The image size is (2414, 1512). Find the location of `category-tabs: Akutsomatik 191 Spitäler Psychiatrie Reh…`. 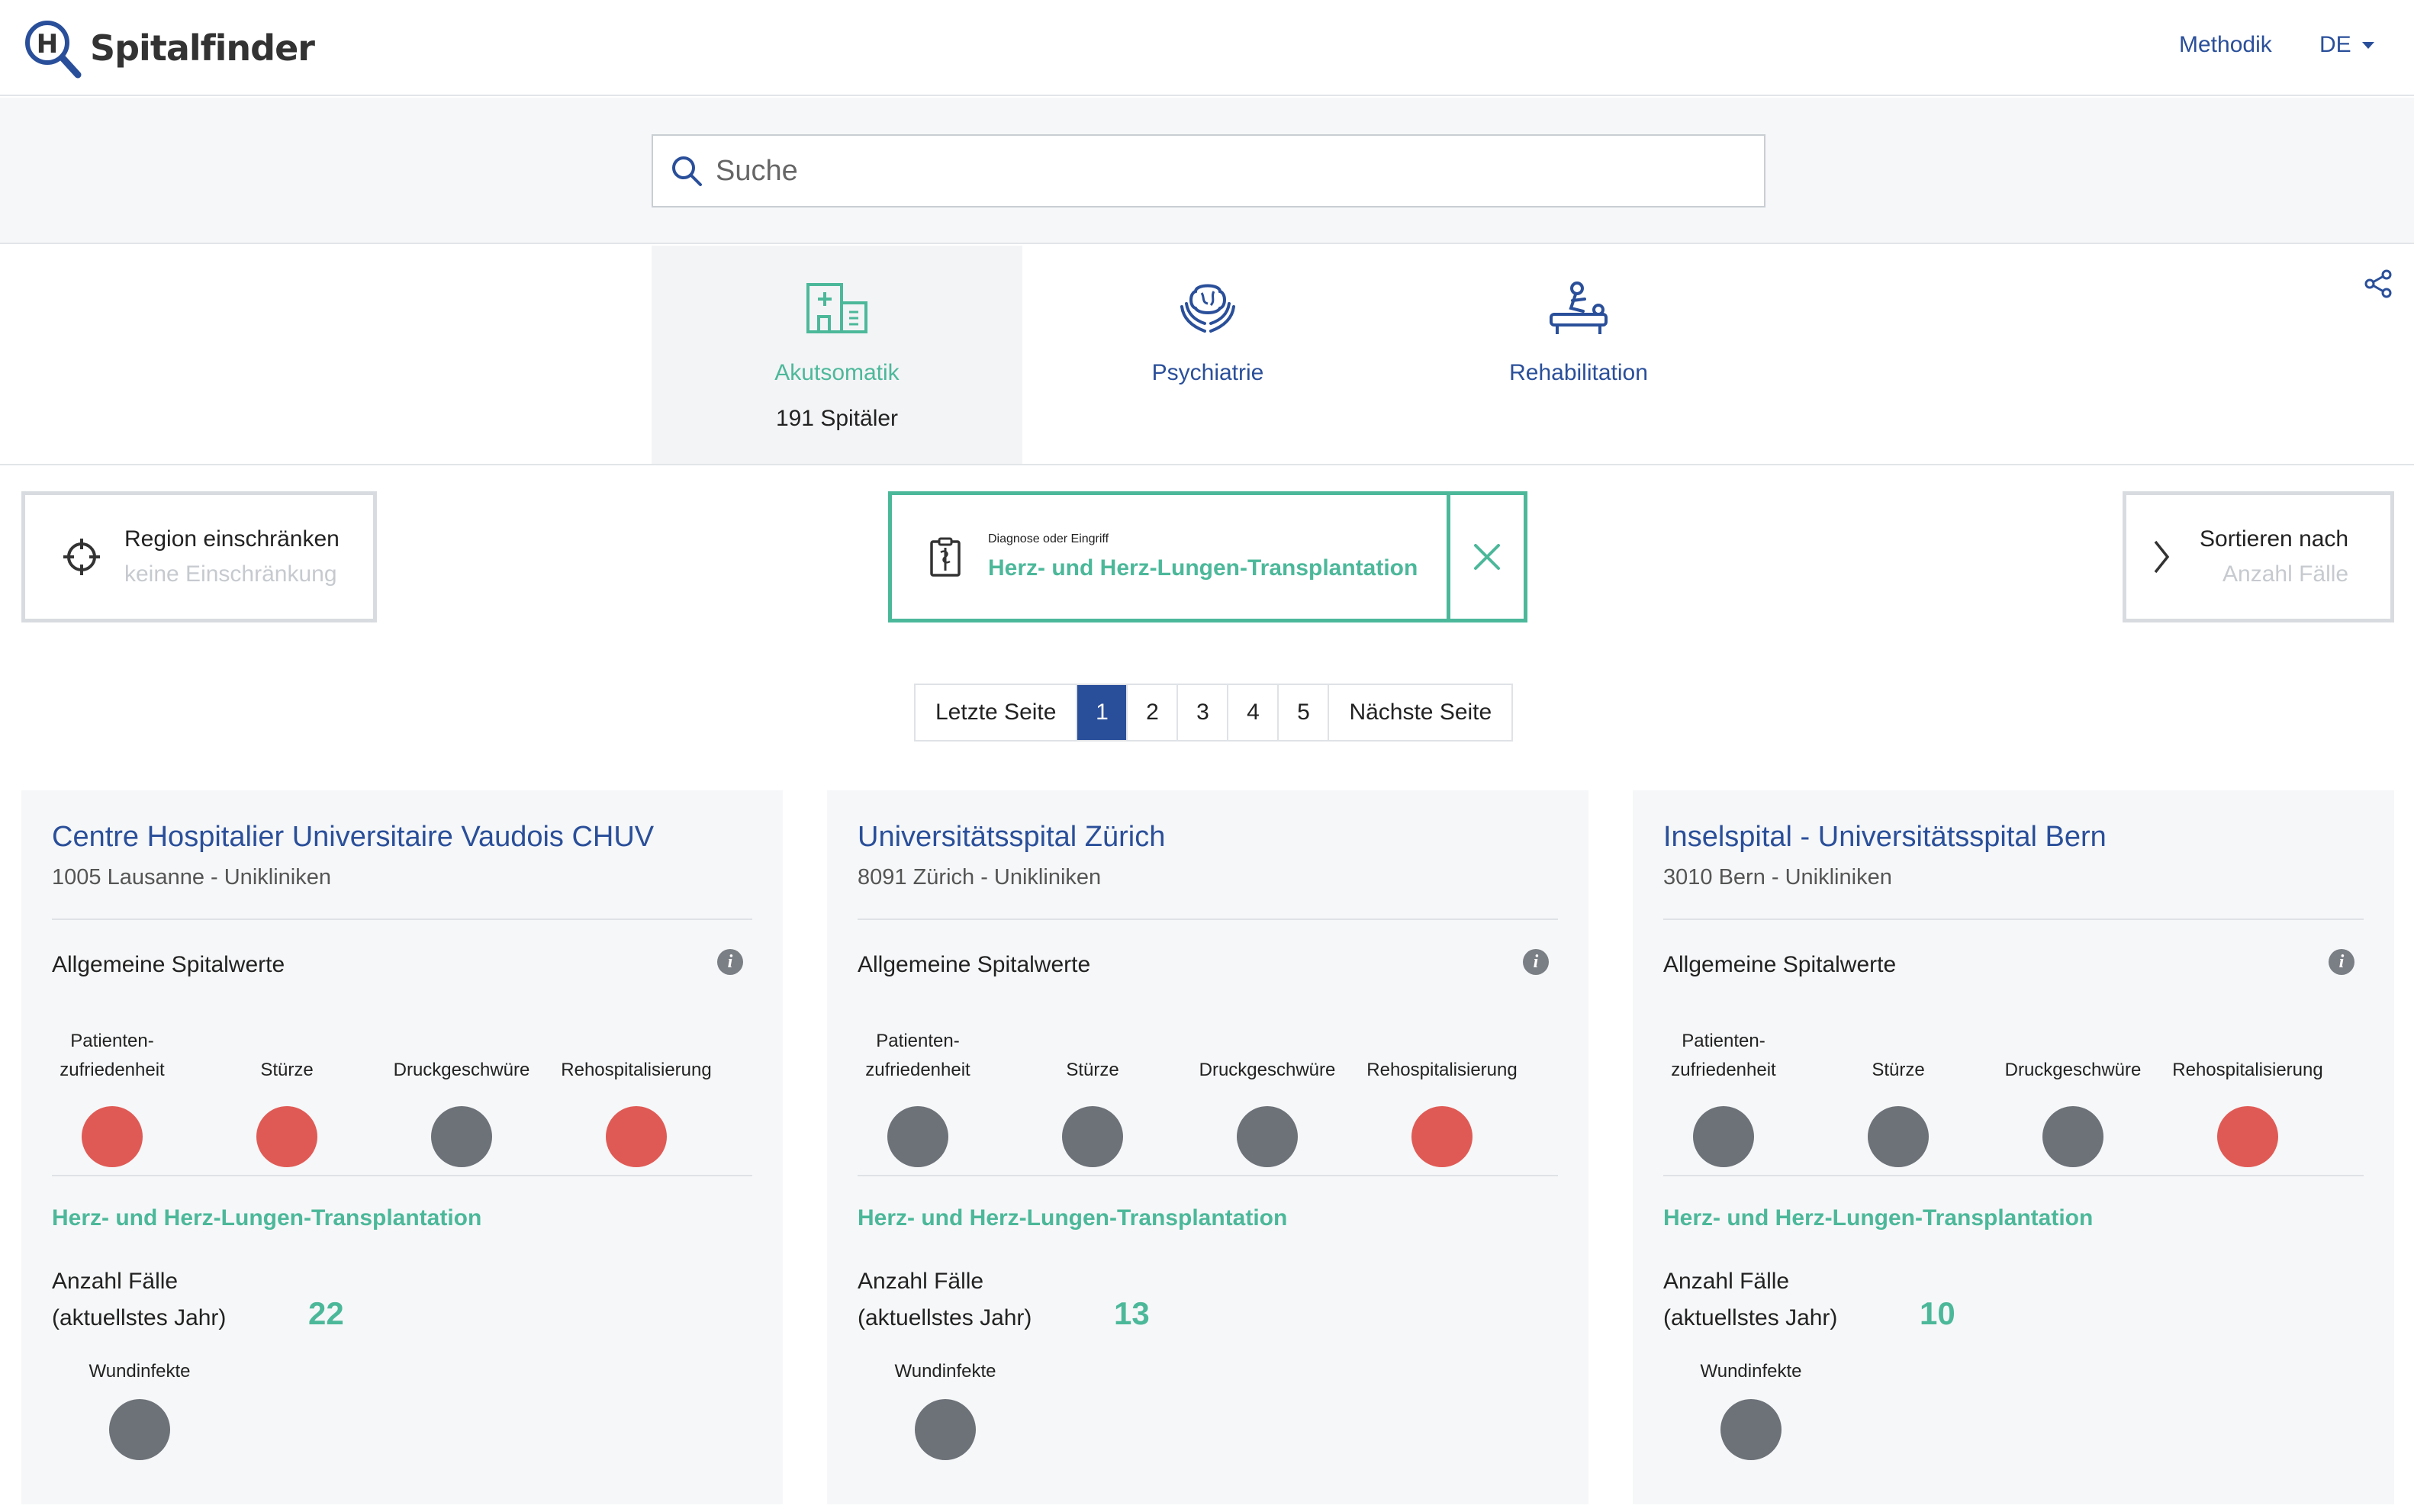

category-tabs: Akutsomatik 191 Spitäler Psychiatrie Reh… is located at coordinates (1207, 356).